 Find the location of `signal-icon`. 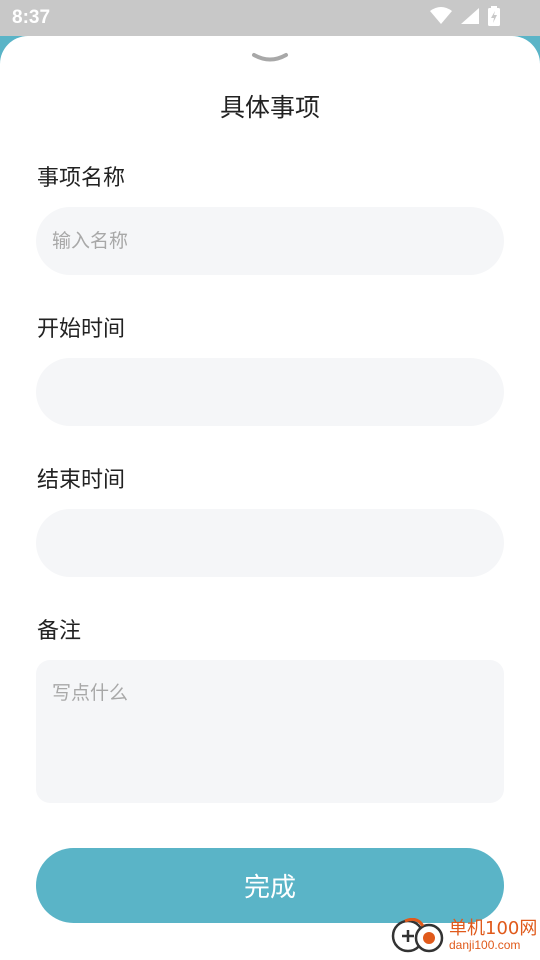

signal-icon is located at coordinates (470, 18).